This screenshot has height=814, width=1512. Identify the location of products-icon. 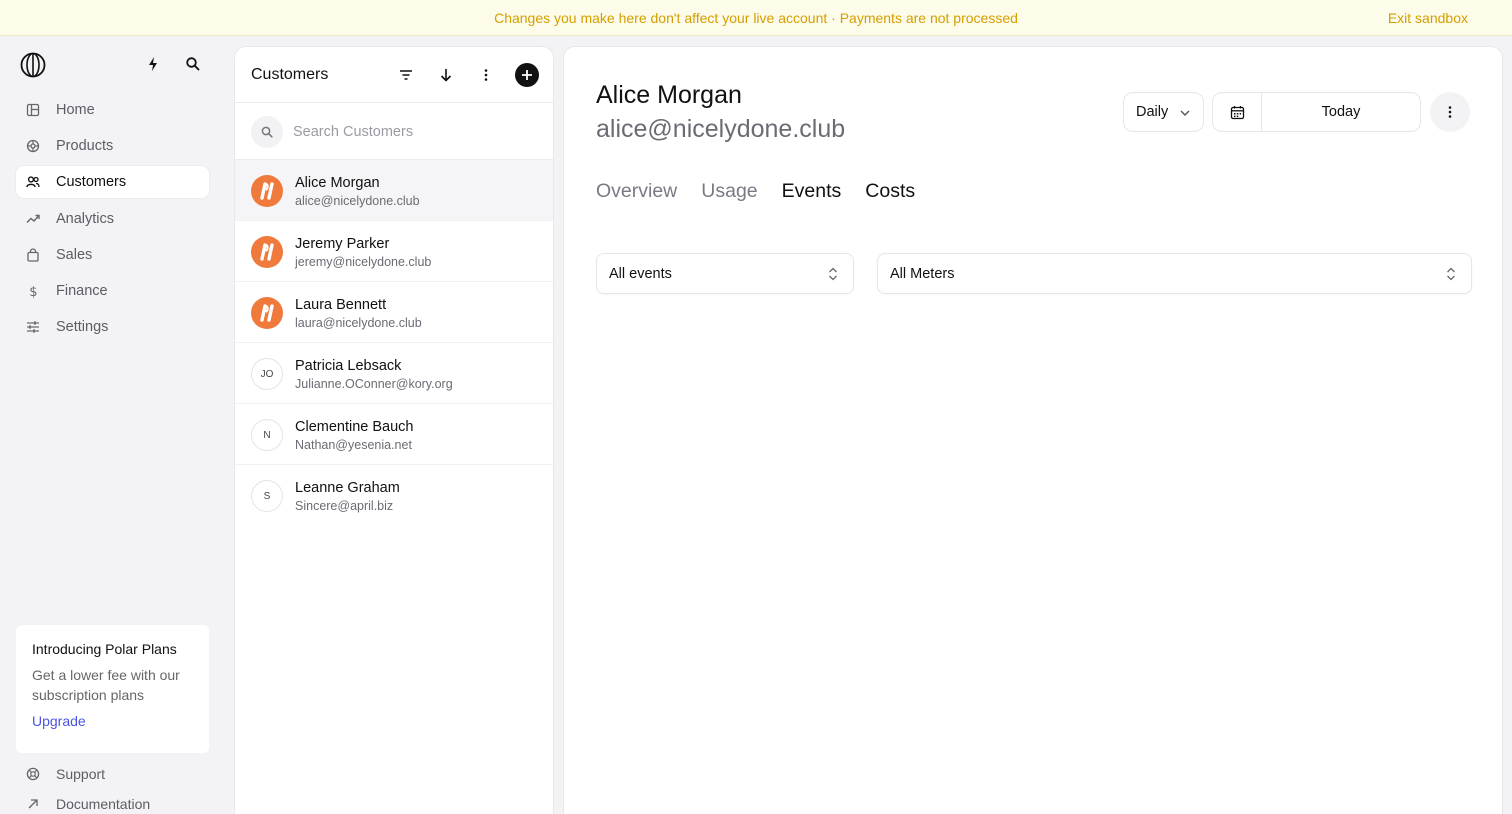
(33, 146).